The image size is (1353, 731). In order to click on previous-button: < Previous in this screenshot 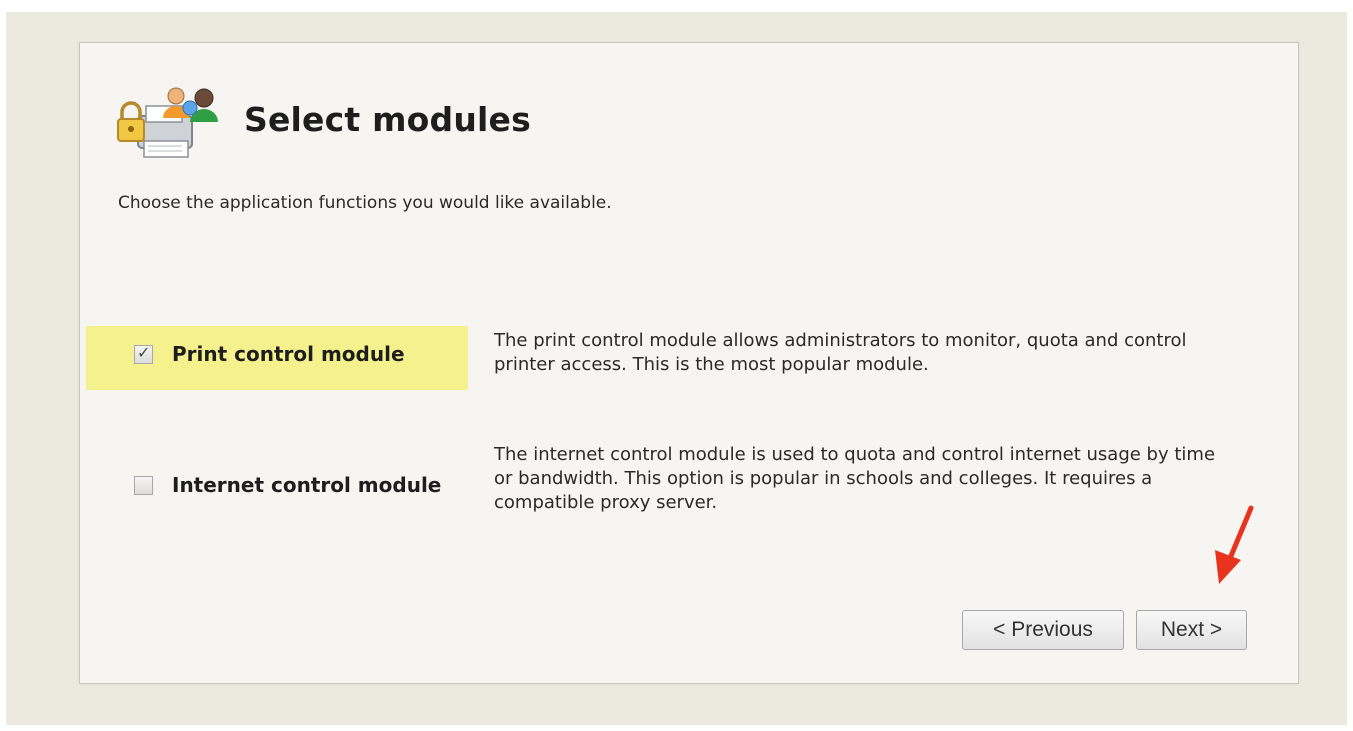, I will do `click(1043, 630)`.